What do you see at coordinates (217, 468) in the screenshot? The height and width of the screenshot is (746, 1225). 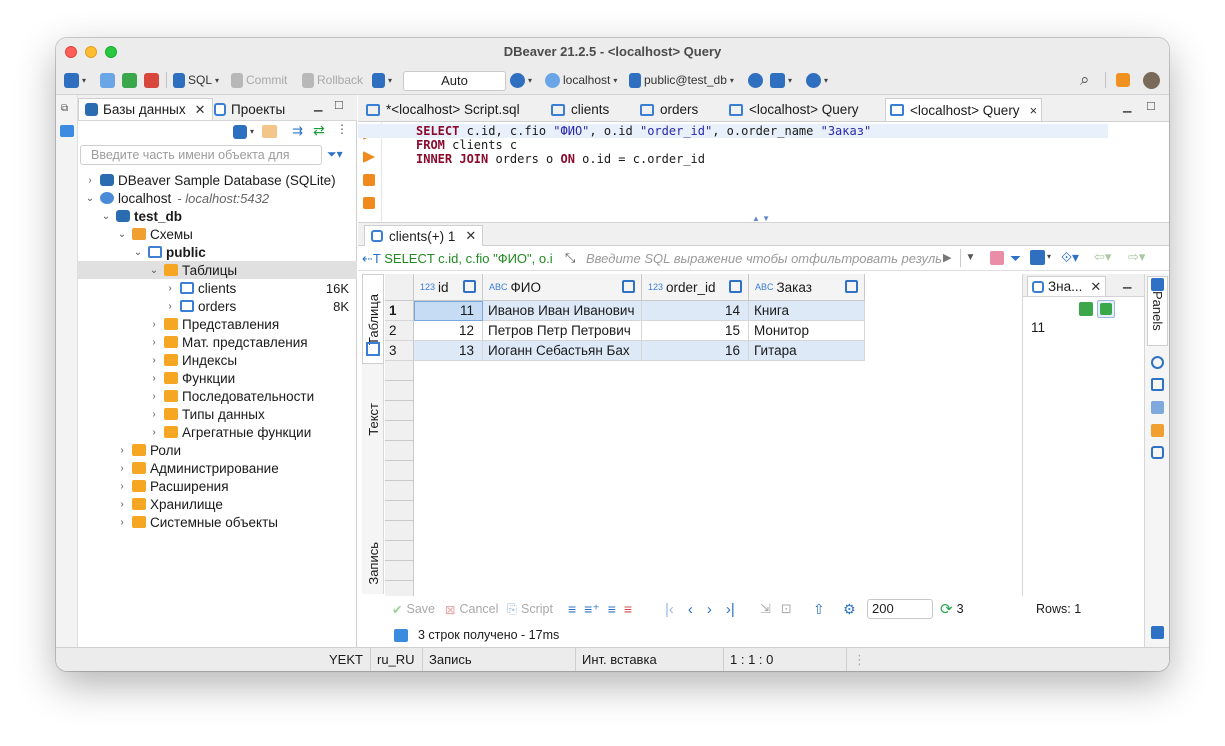 I see `tree-item-16: › Администрирование` at bounding box center [217, 468].